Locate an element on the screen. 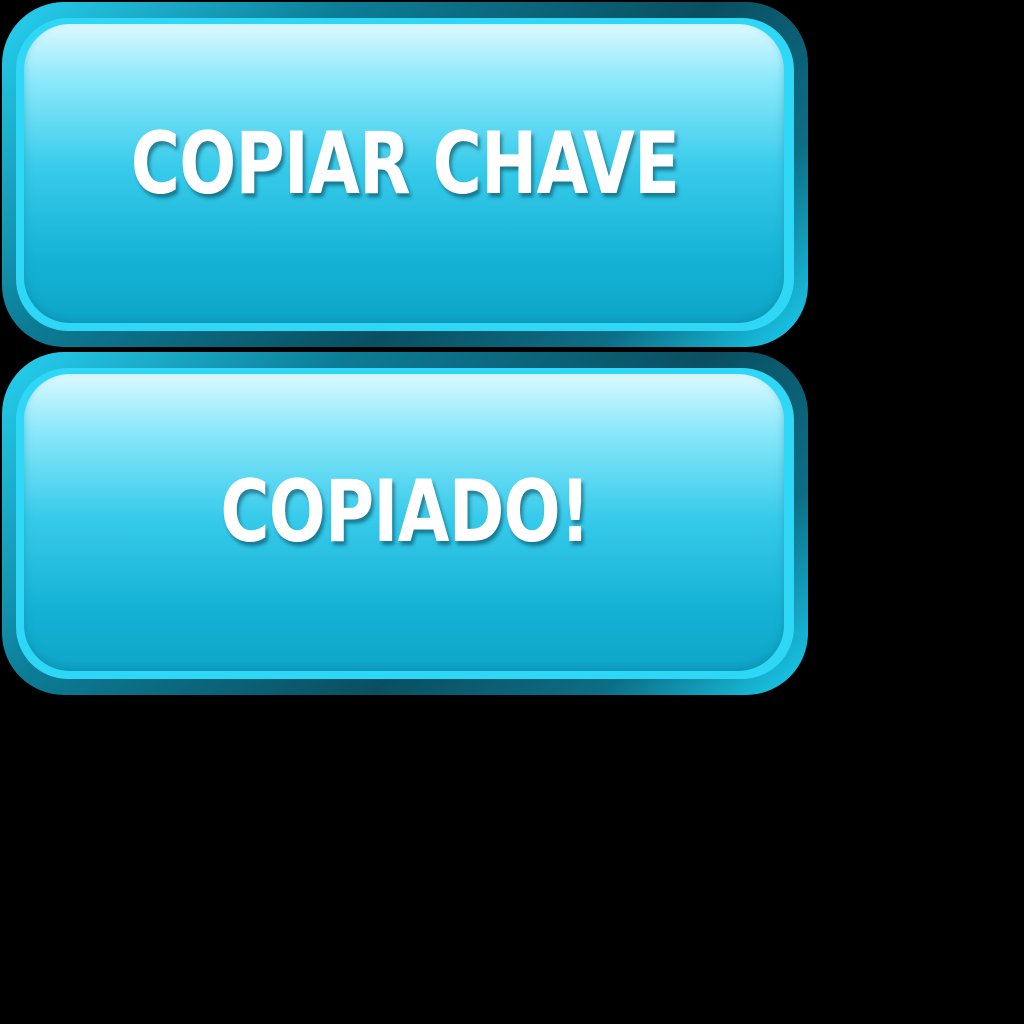 The height and width of the screenshot is (1024, 1024). copy-key-button-label: COPIAR CHAVE is located at coordinates (405, 164).